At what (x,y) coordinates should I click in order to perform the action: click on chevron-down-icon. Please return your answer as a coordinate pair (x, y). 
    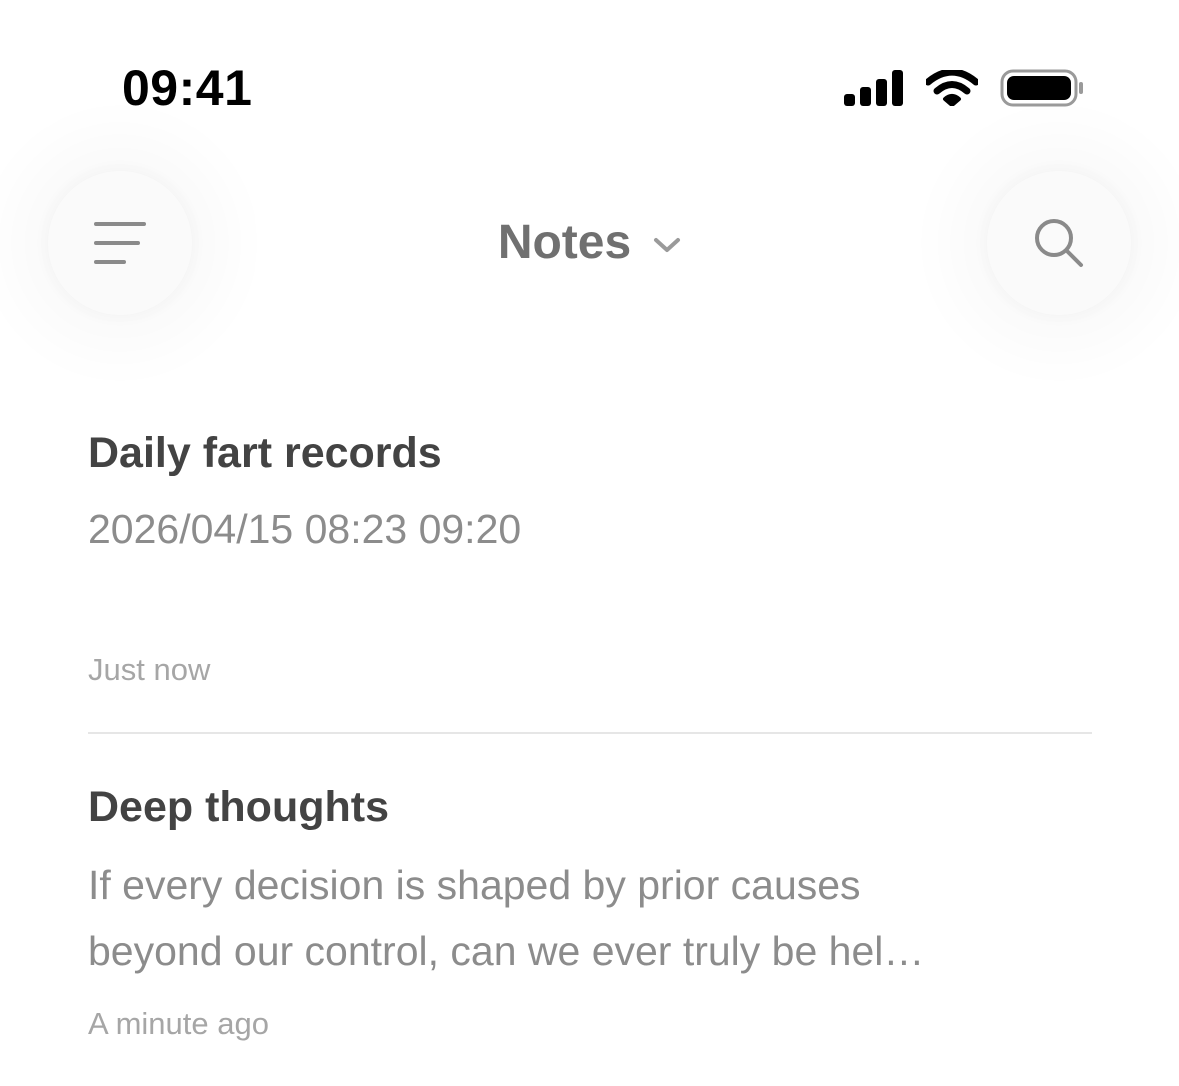
    Looking at the image, I should click on (667, 245).